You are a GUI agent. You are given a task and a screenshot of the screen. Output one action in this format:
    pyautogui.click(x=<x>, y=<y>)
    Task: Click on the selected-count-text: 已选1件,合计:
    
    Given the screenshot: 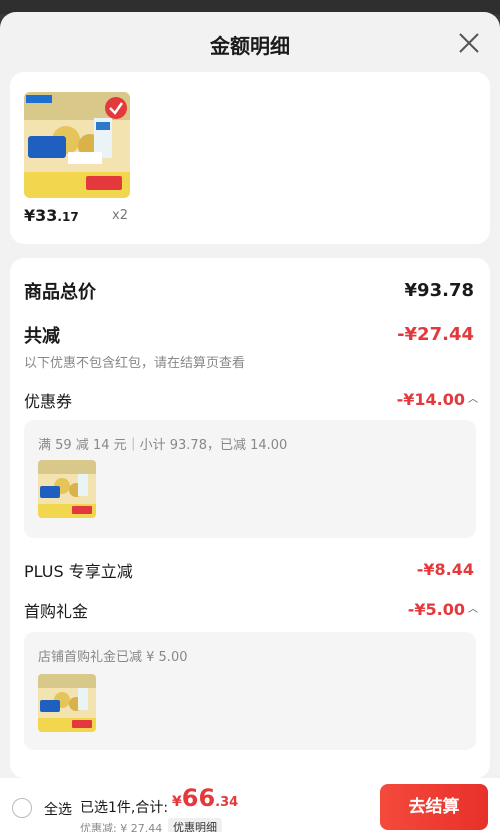 What is the action you would take?
    pyautogui.click(x=124, y=808)
    